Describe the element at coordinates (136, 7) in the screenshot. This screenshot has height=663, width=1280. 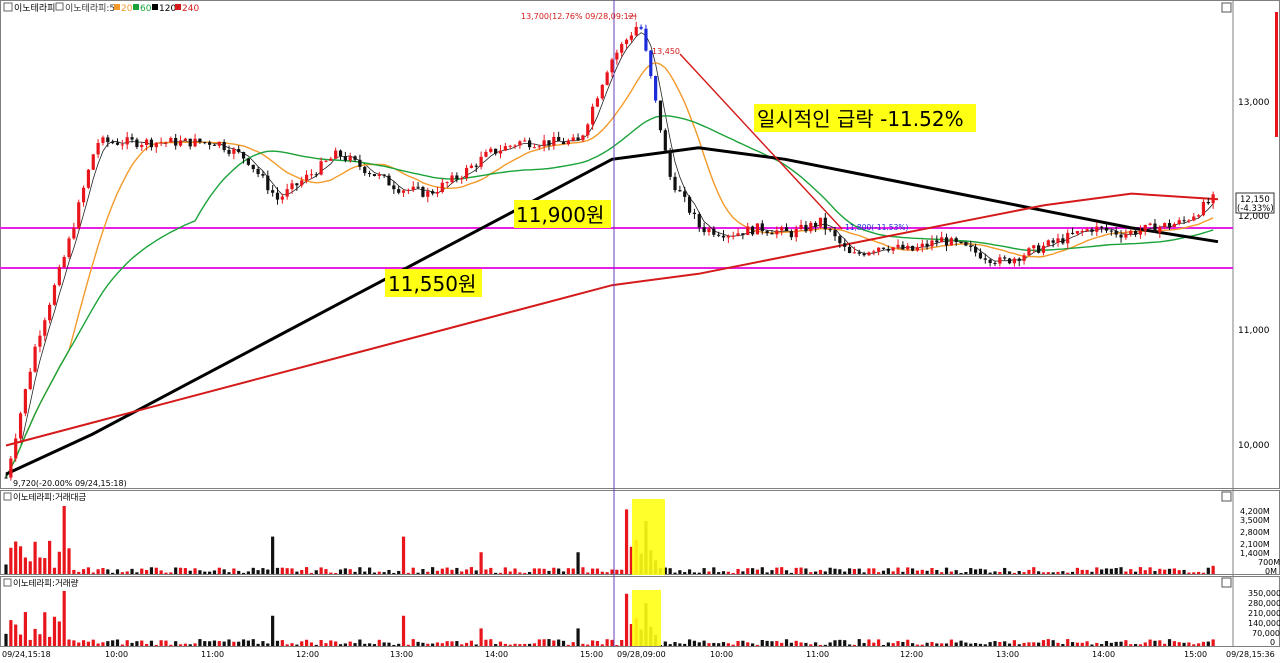
I see `legend-swatch` at that location.